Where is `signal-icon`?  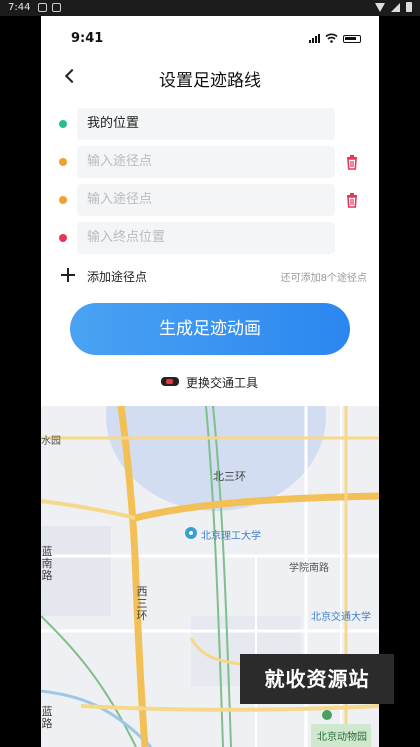
signal-icon is located at coordinates (314, 38).